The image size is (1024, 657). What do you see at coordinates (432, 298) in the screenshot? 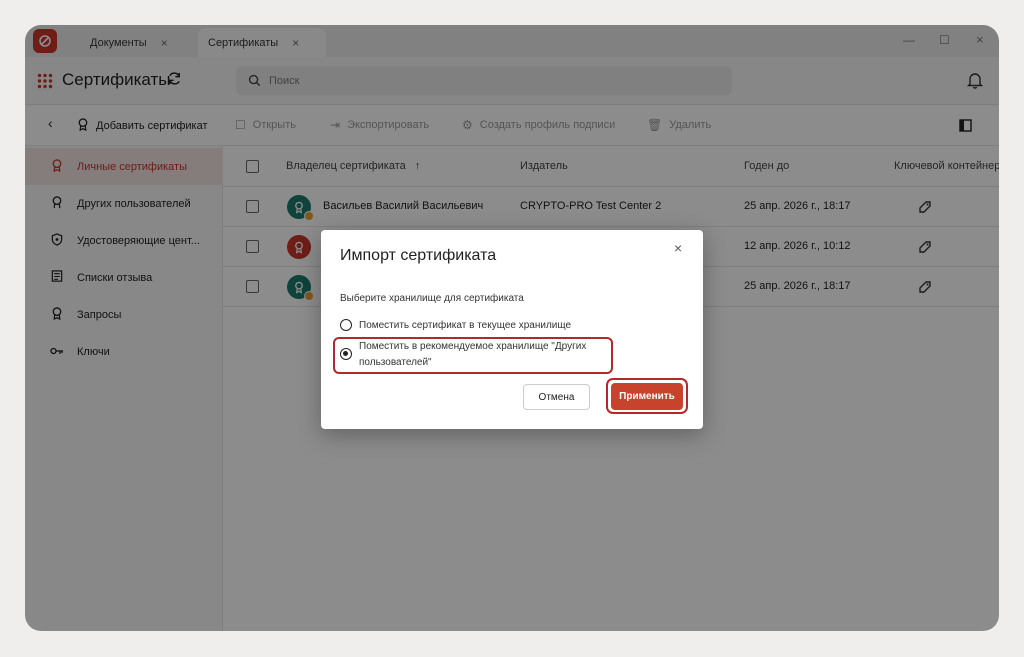
I see `dialog-subtitle: Выберите хранилище для сертификата` at bounding box center [432, 298].